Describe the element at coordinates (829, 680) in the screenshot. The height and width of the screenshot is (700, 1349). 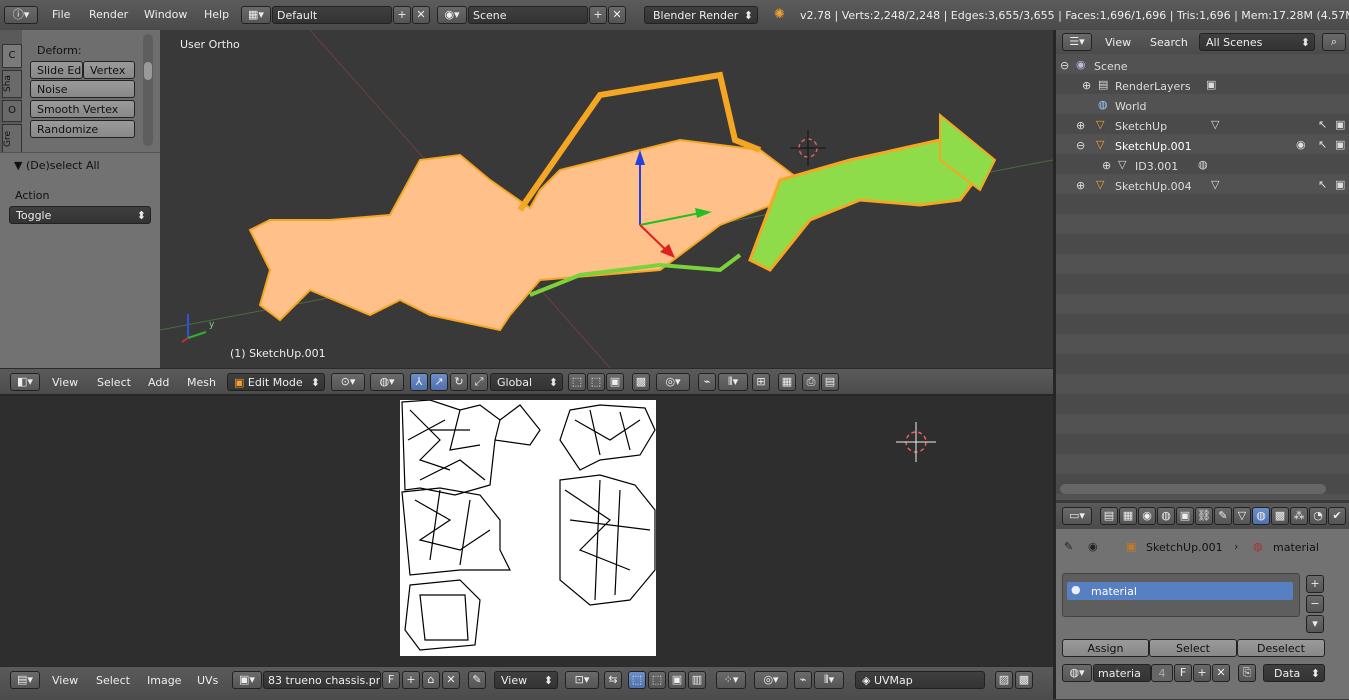
I see `uv-snap-element-icon: ⦀▾` at that location.